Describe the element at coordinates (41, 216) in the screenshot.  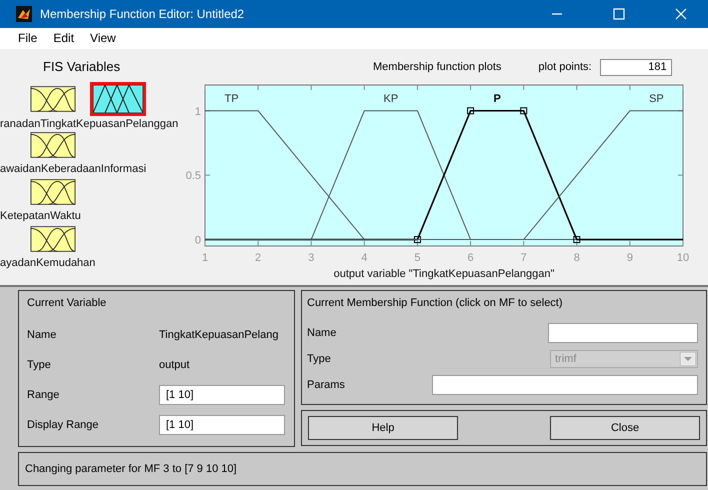
I see `variable-label: KetepatanWaktu` at that location.